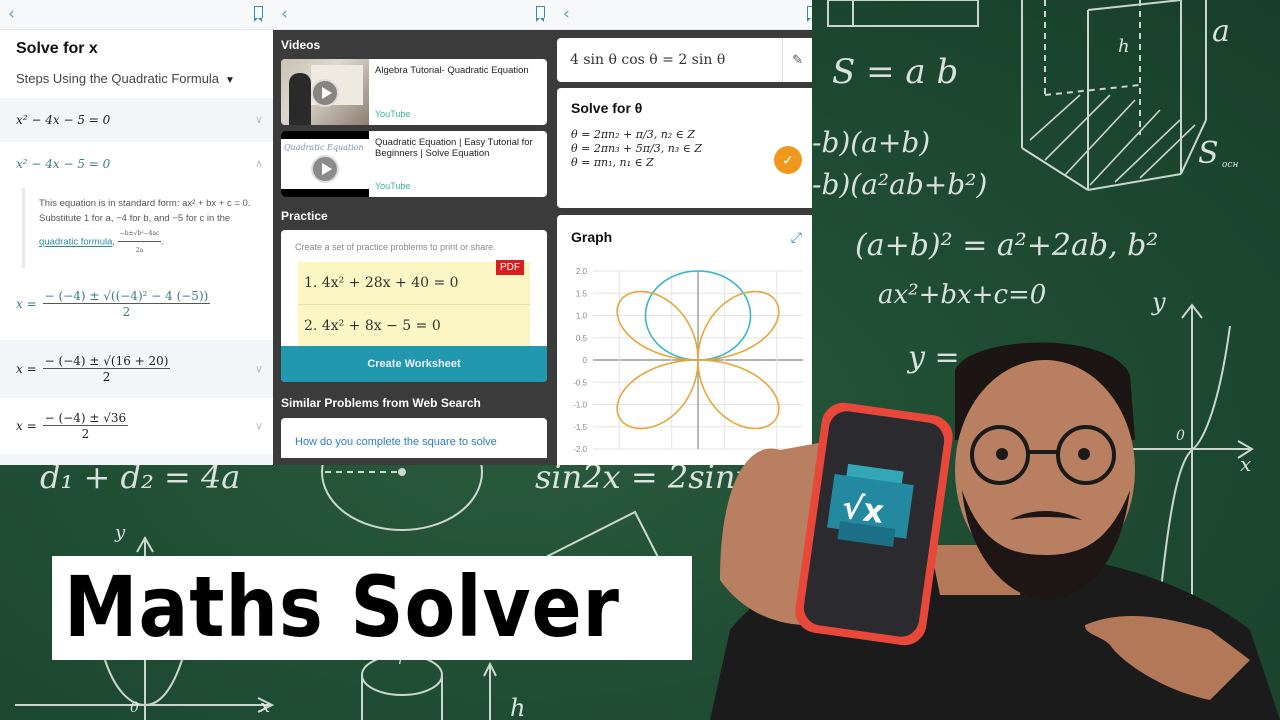 This screenshot has width=1280, height=720. What do you see at coordinates (136, 164) in the screenshot?
I see `step-row-expanded: x² − 4x − 5 = 0 ∧` at bounding box center [136, 164].